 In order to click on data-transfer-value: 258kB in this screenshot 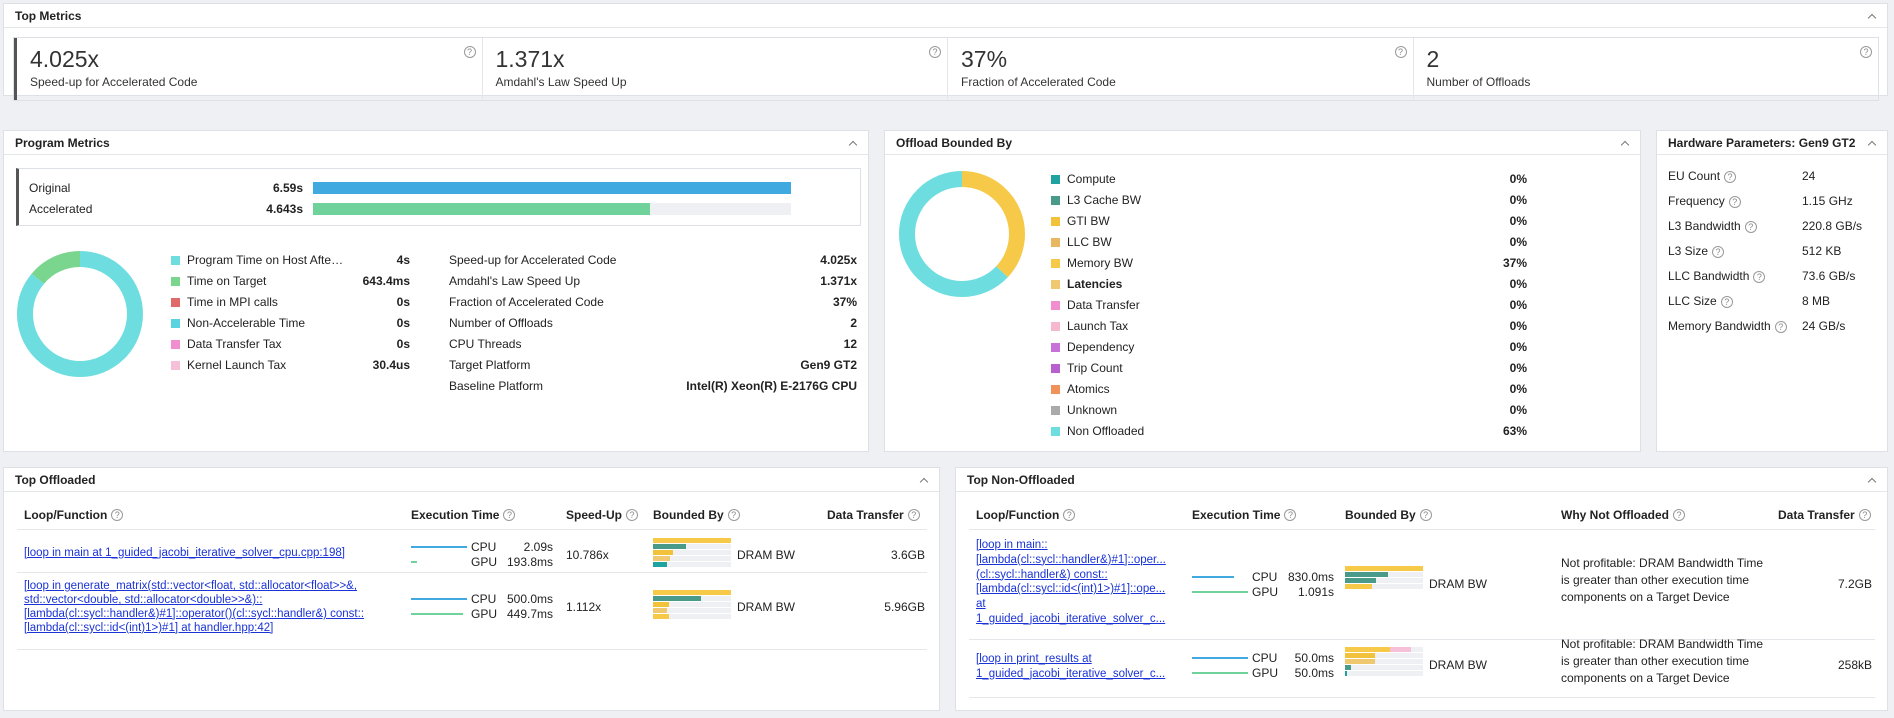, I will do `click(1854, 665)`.